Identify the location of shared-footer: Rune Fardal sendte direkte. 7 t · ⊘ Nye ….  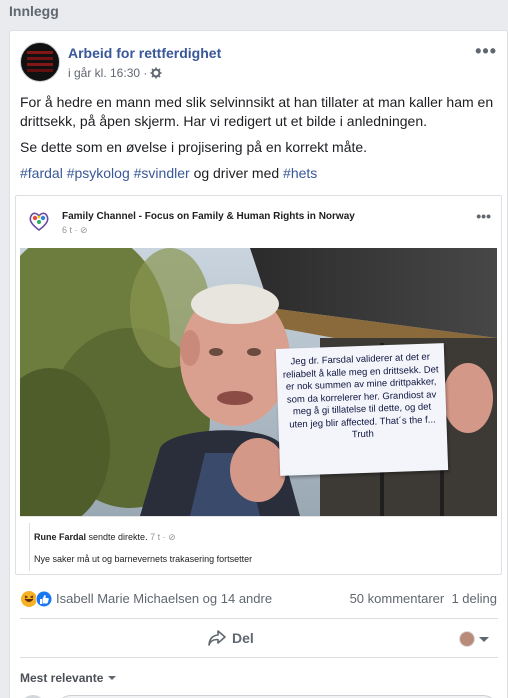
(258, 544).